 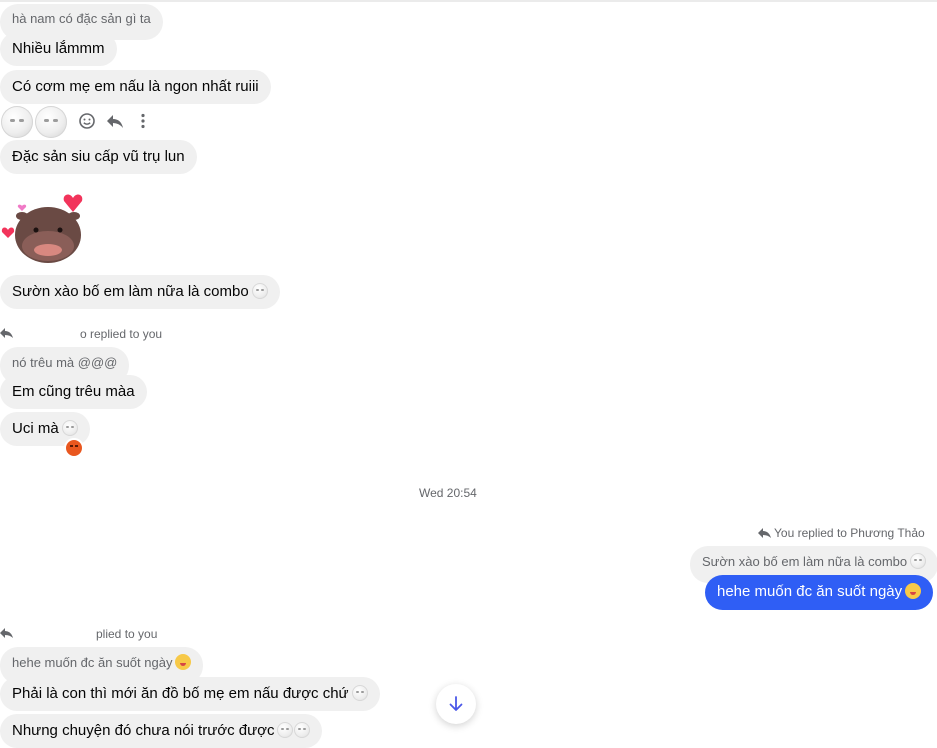 I want to click on more-vertical-icon, so click(x=143, y=121).